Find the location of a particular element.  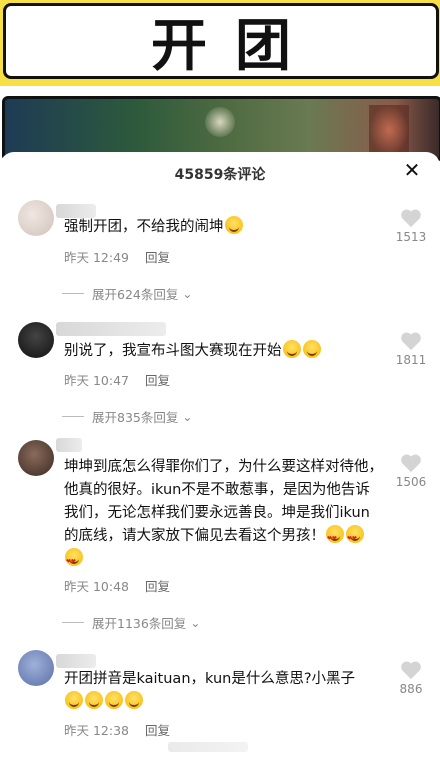

game-scene-light is located at coordinates (220, 122).